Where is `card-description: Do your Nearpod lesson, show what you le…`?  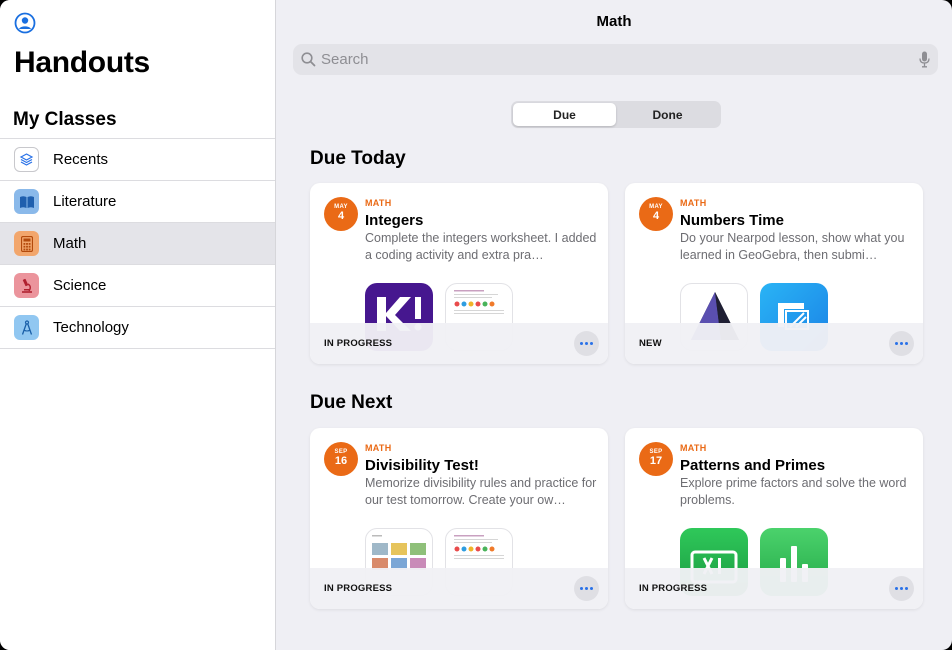
card-description: Do your Nearpod lesson, show what you le… is located at coordinates (792, 246).